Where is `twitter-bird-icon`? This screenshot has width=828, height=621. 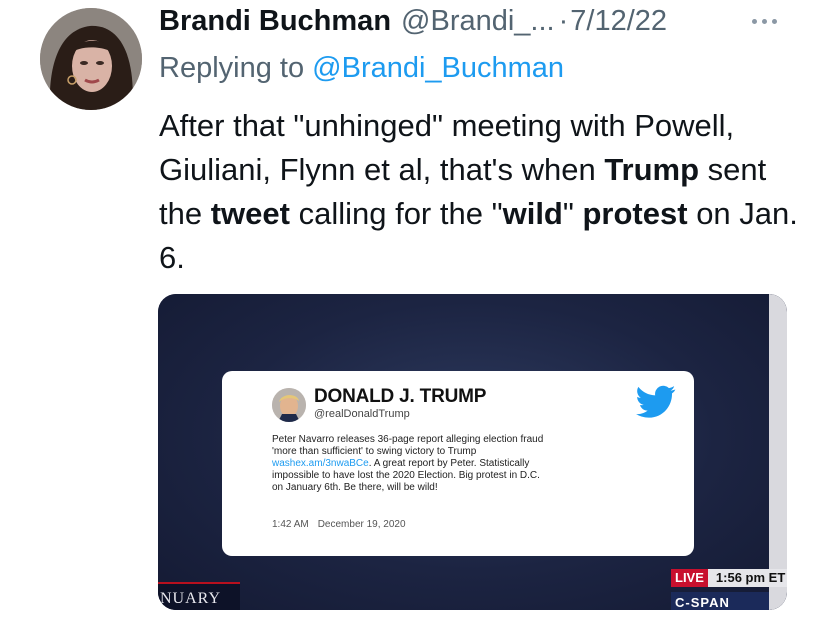 twitter-bird-icon is located at coordinates (656, 401).